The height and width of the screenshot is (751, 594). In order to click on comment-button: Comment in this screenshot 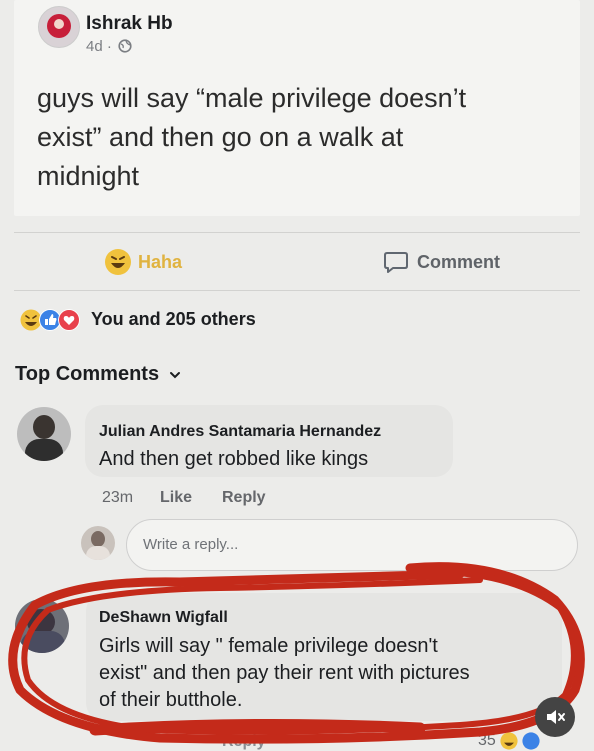, I will do `click(441, 262)`.